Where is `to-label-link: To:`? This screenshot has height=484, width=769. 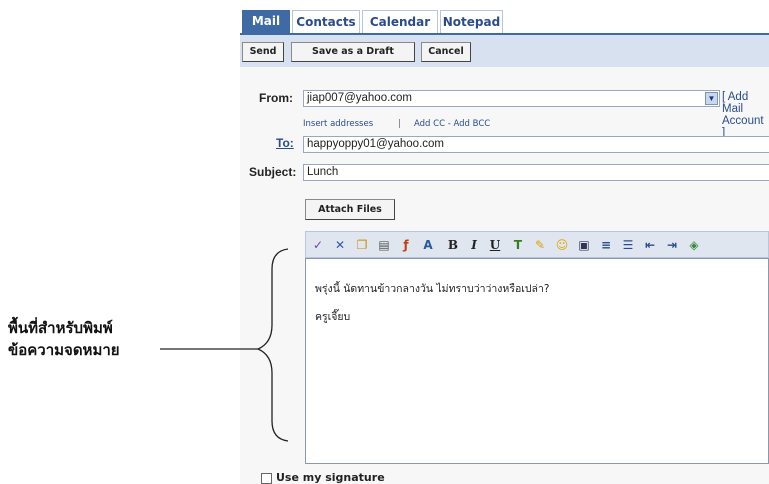
to-label-link: To: is located at coordinates (285, 143).